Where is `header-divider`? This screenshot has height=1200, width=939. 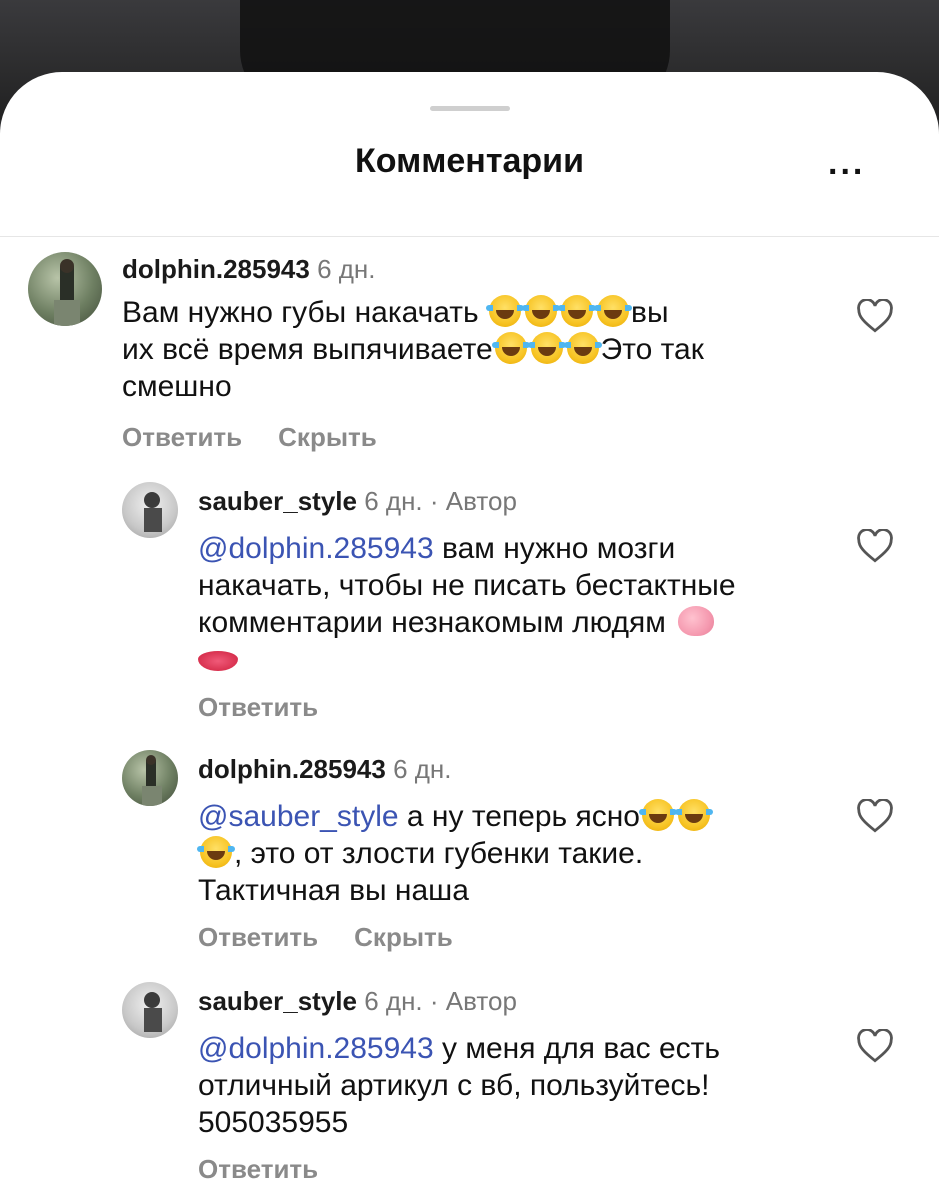 header-divider is located at coordinates (469, 236).